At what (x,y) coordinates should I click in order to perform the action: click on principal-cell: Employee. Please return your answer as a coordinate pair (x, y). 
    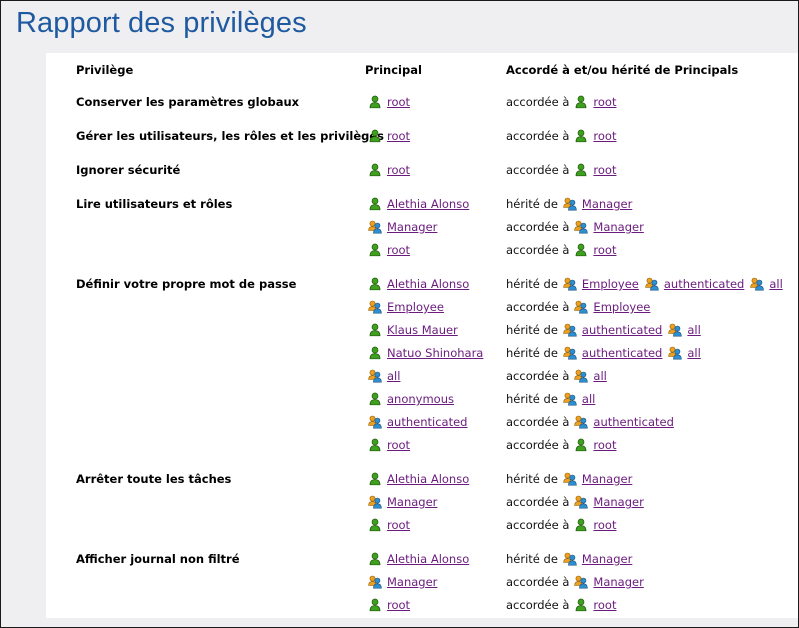
    Looking at the image, I should click on (409, 307).